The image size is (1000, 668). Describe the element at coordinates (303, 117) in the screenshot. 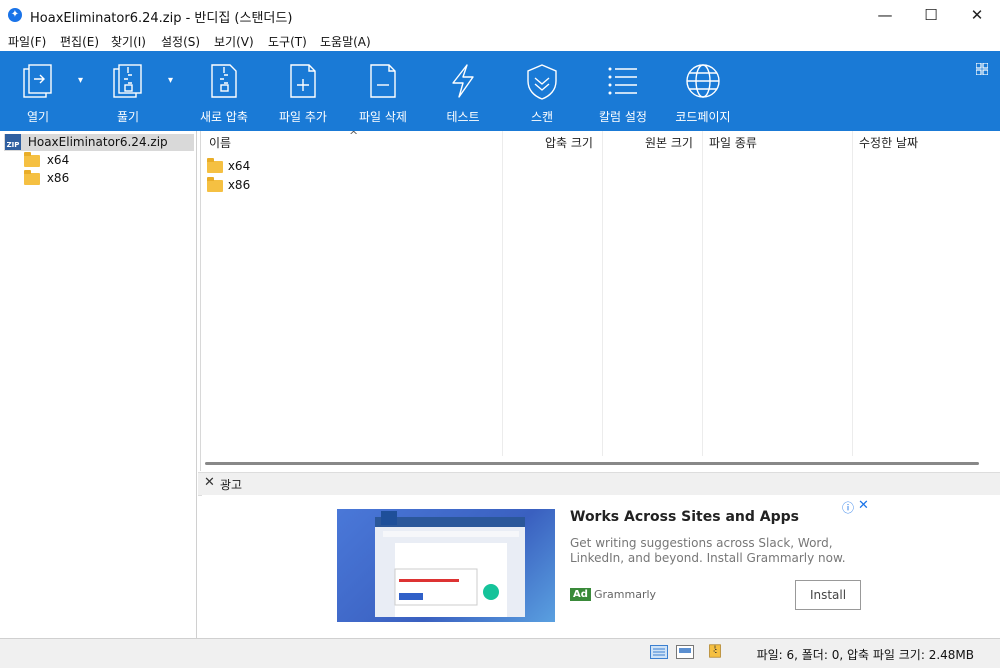

I see `add-files-label: 파일 추가` at that location.